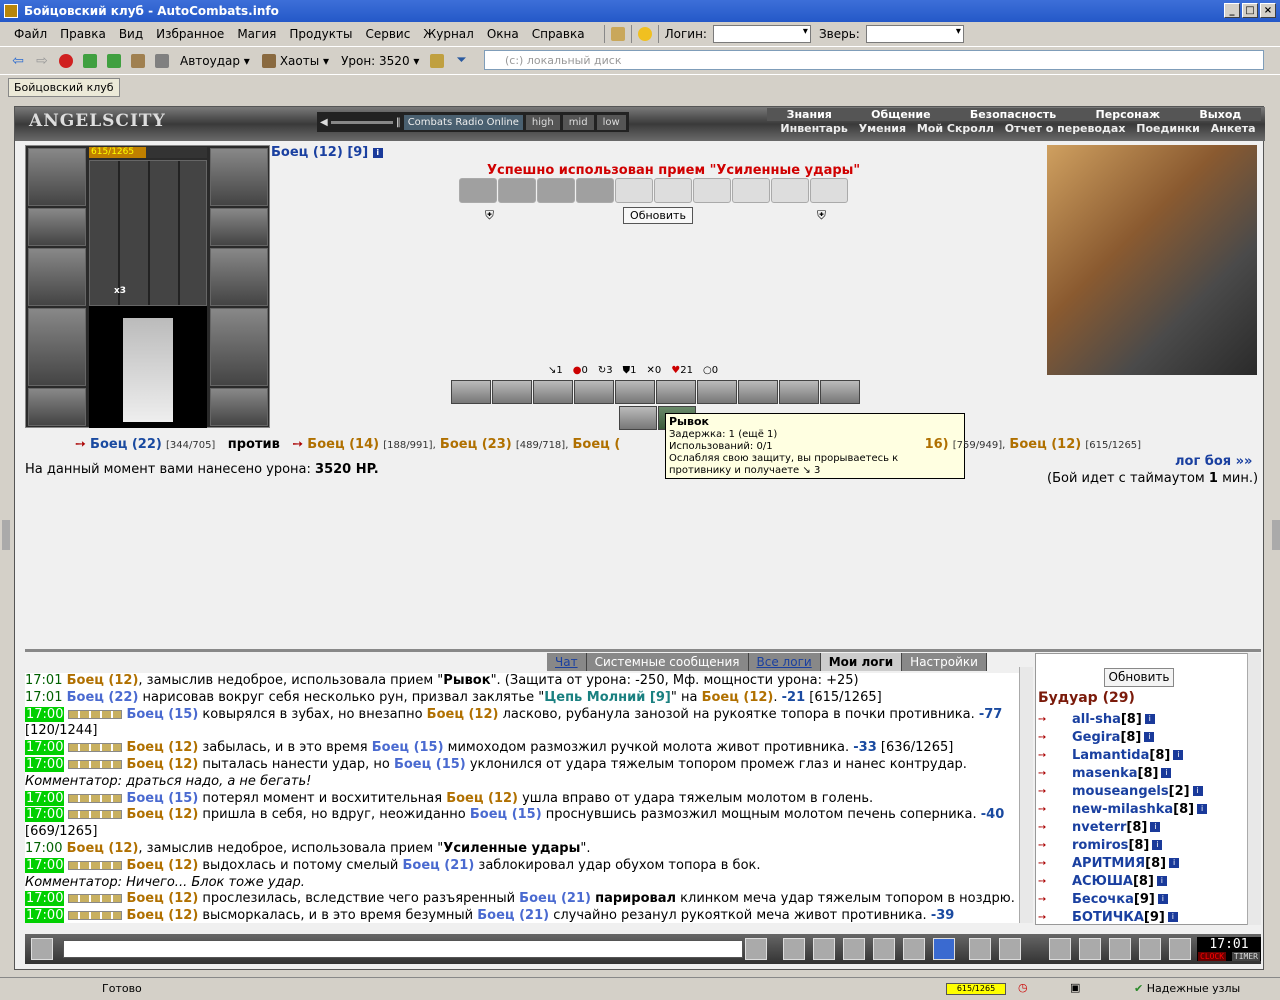  Describe the element at coordinates (239, 277) in the screenshot. I see `offhand-slot` at that location.